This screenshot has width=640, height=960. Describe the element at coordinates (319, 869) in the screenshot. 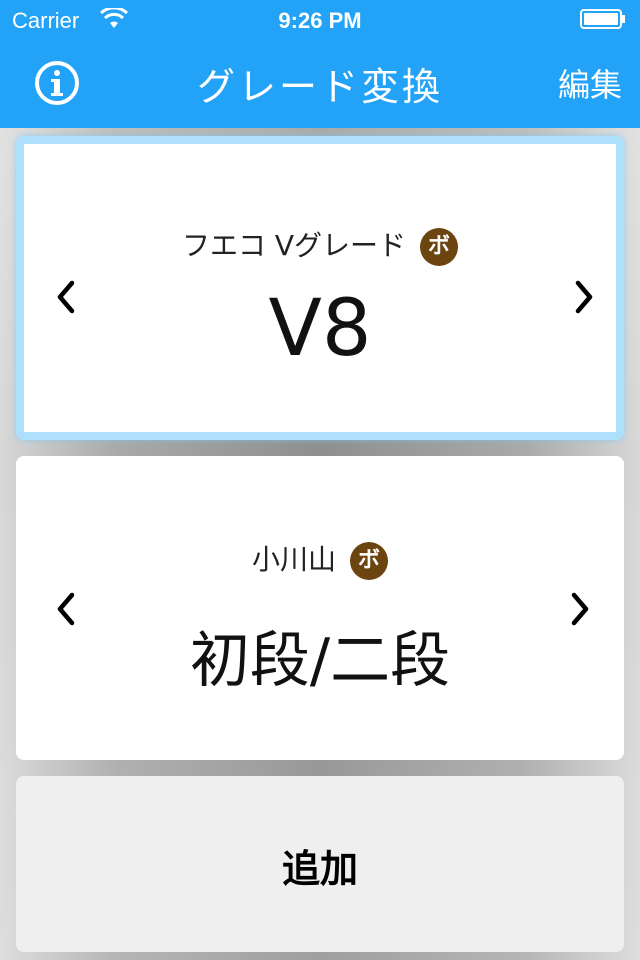

I see `add-button-label: 追加` at that location.